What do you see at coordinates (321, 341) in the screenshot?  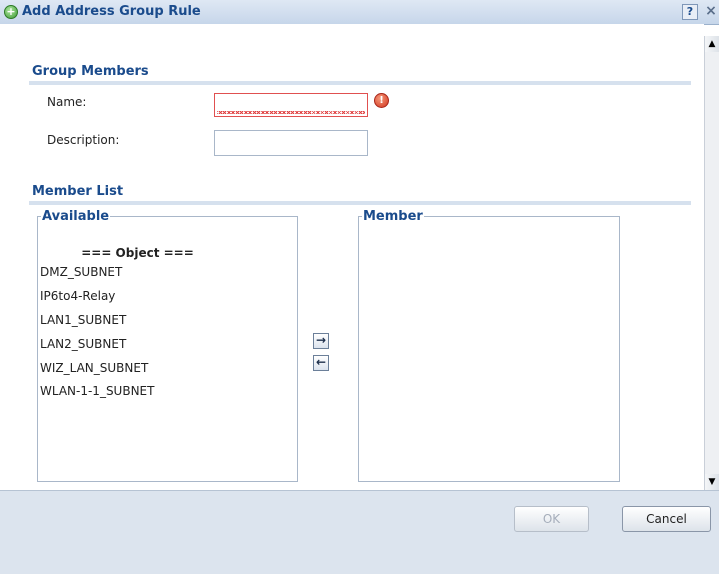 I see `add-member-button: →` at bounding box center [321, 341].